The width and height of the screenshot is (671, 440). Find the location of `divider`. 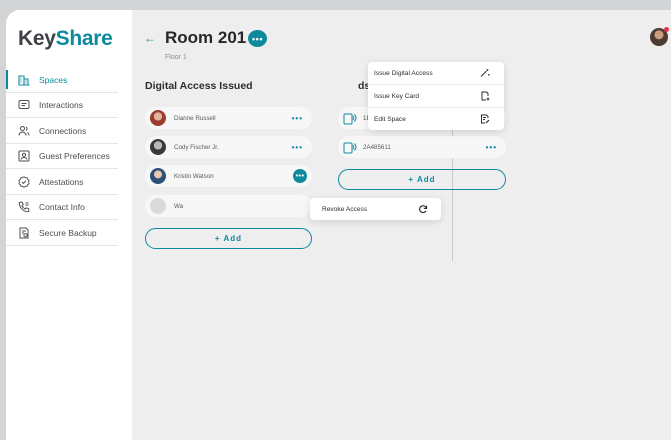

divider is located at coordinates (62, 245).